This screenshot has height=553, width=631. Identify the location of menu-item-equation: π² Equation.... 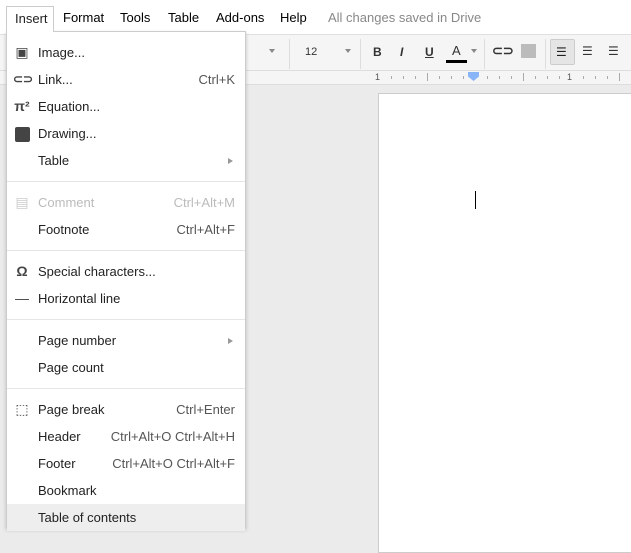
(126, 106).